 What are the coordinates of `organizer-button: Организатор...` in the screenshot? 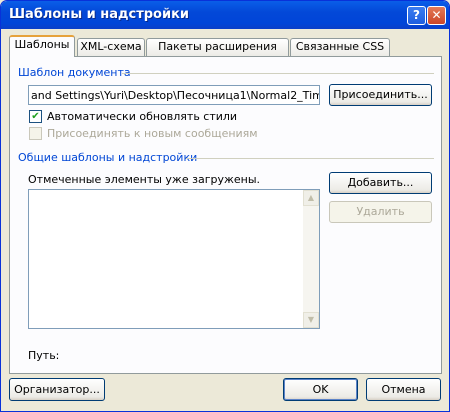 It's located at (57, 389).